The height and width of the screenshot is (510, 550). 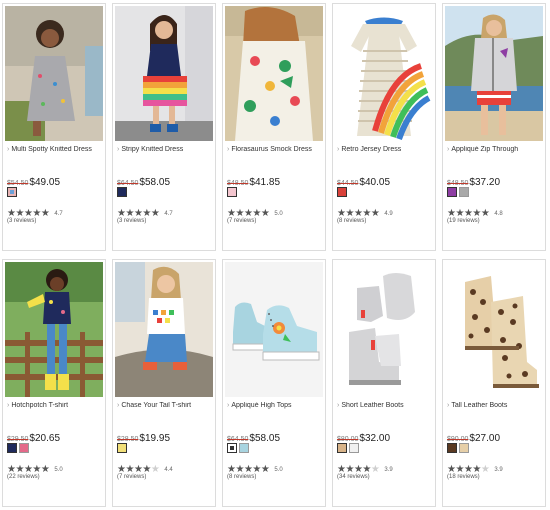 What do you see at coordinates (348, 439) in the screenshot?
I see `original-price: $80.00` at bounding box center [348, 439].